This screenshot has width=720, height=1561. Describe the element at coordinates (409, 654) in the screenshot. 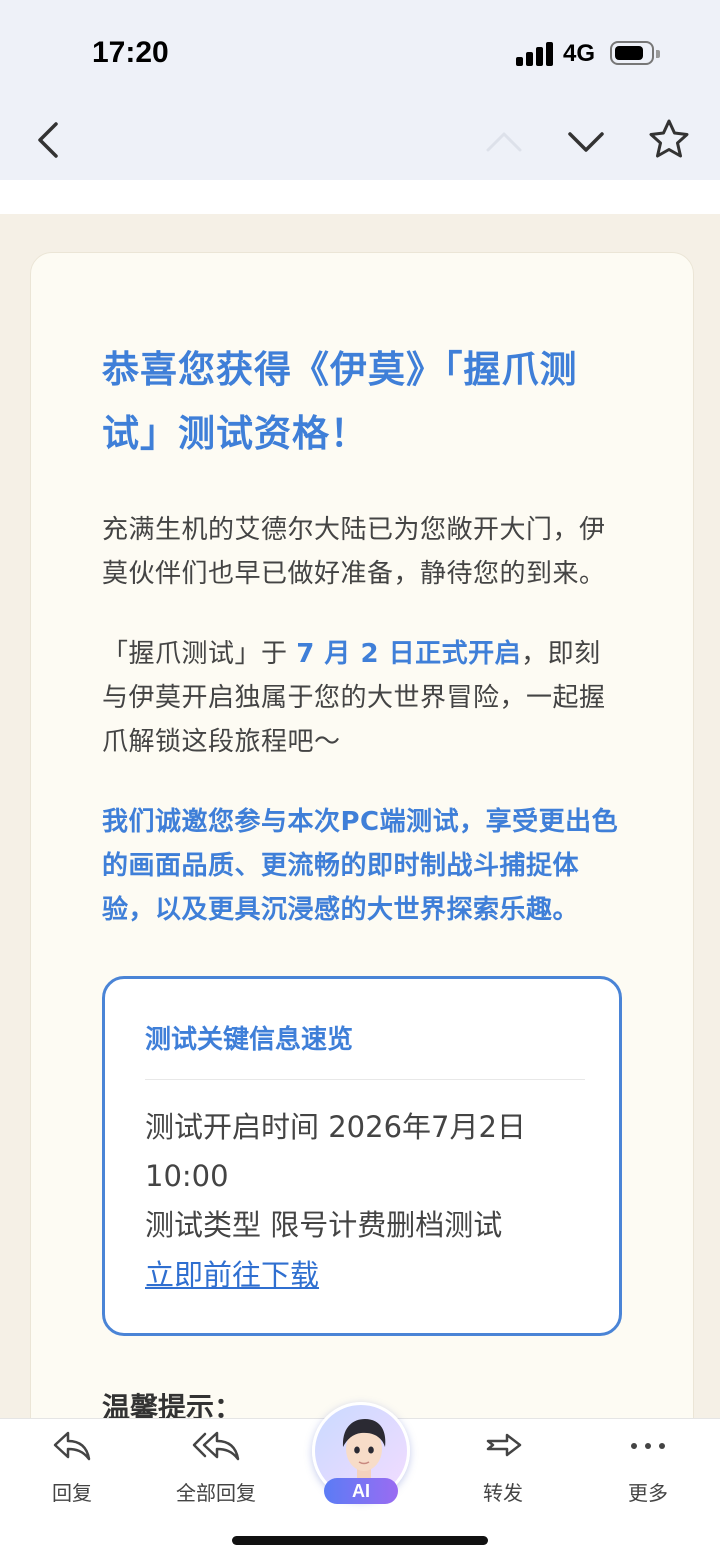

I see `launch-date-highlight: 7 月 2 日正式开启` at that location.